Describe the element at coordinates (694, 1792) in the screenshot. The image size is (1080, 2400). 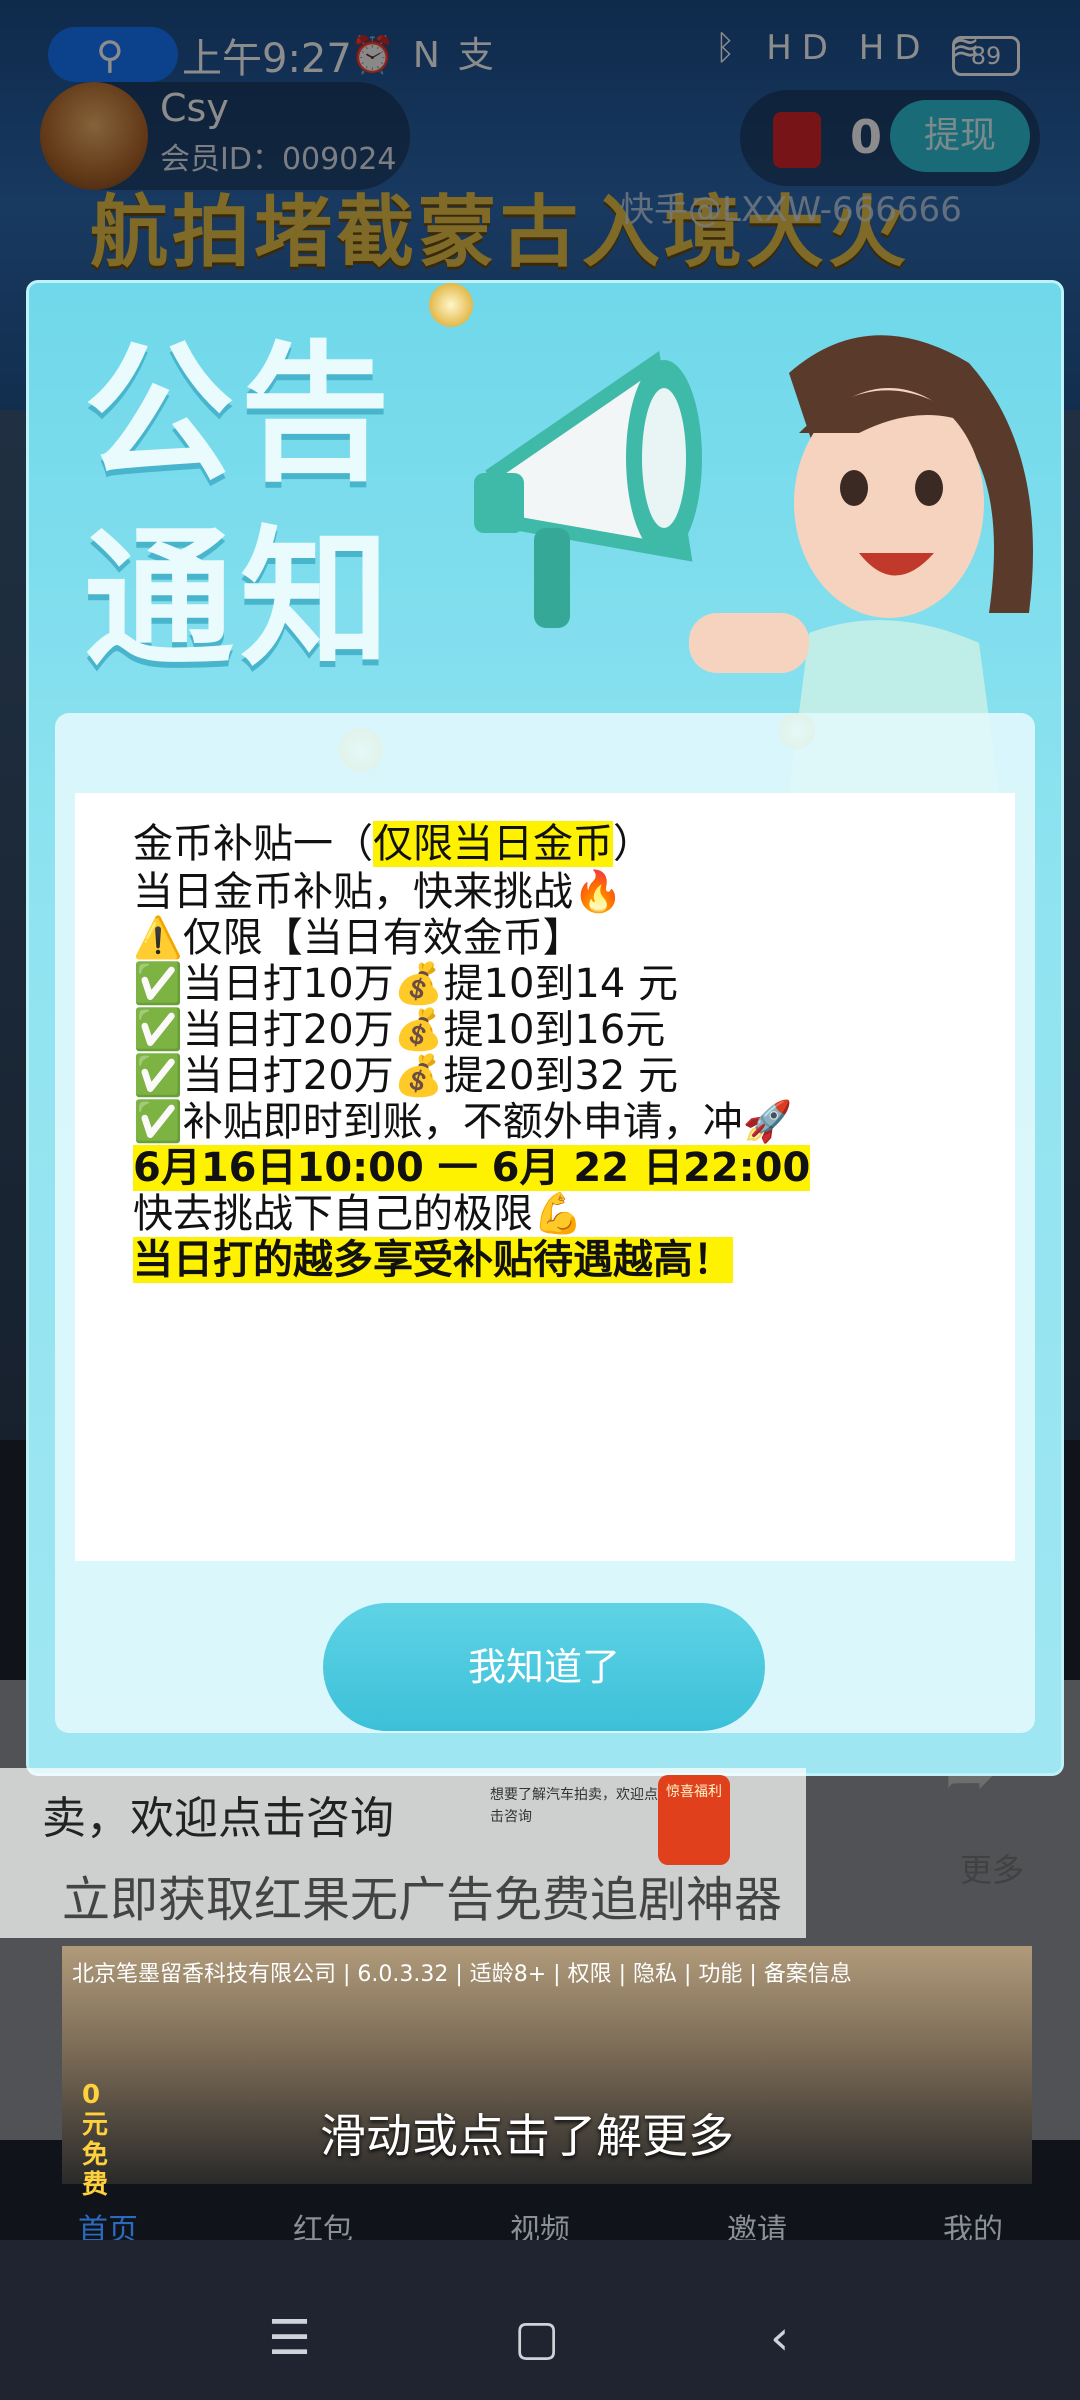
I see `ad-can-label: 惊喜福利` at that location.